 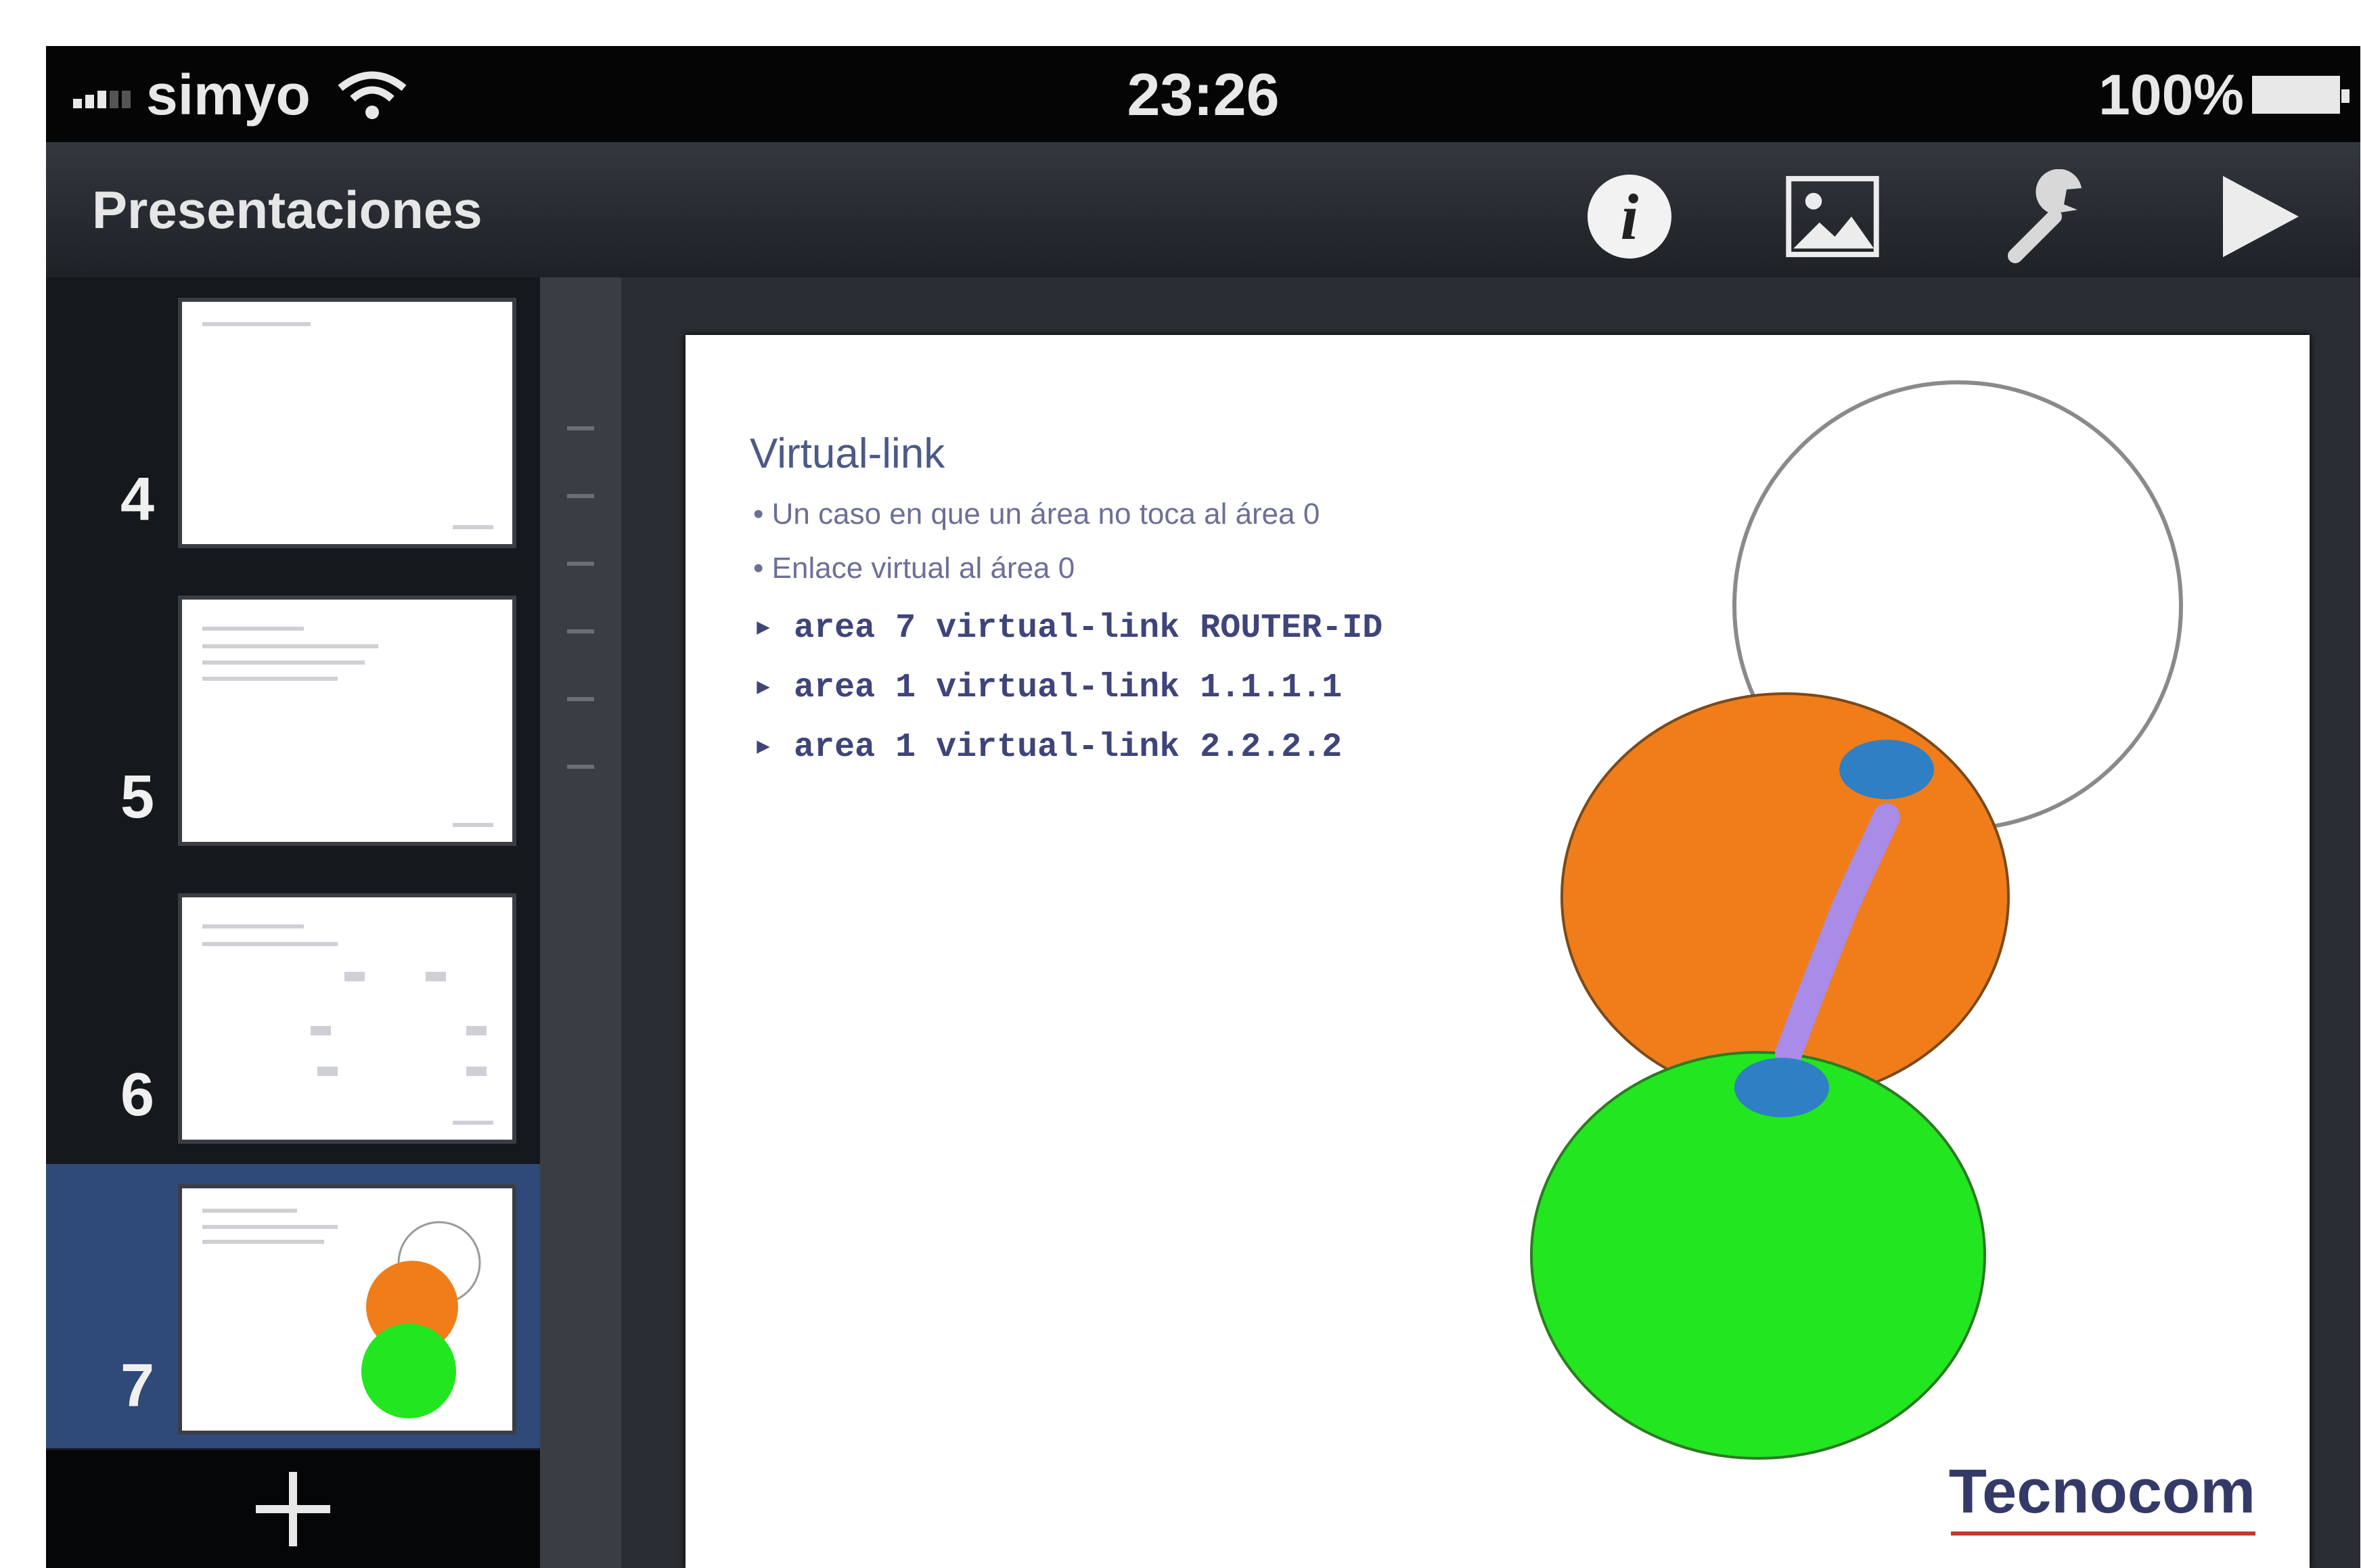 What do you see at coordinates (1203, 209) in the screenshot?
I see `toolbar: Presentaciones i` at bounding box center [1203, 209].